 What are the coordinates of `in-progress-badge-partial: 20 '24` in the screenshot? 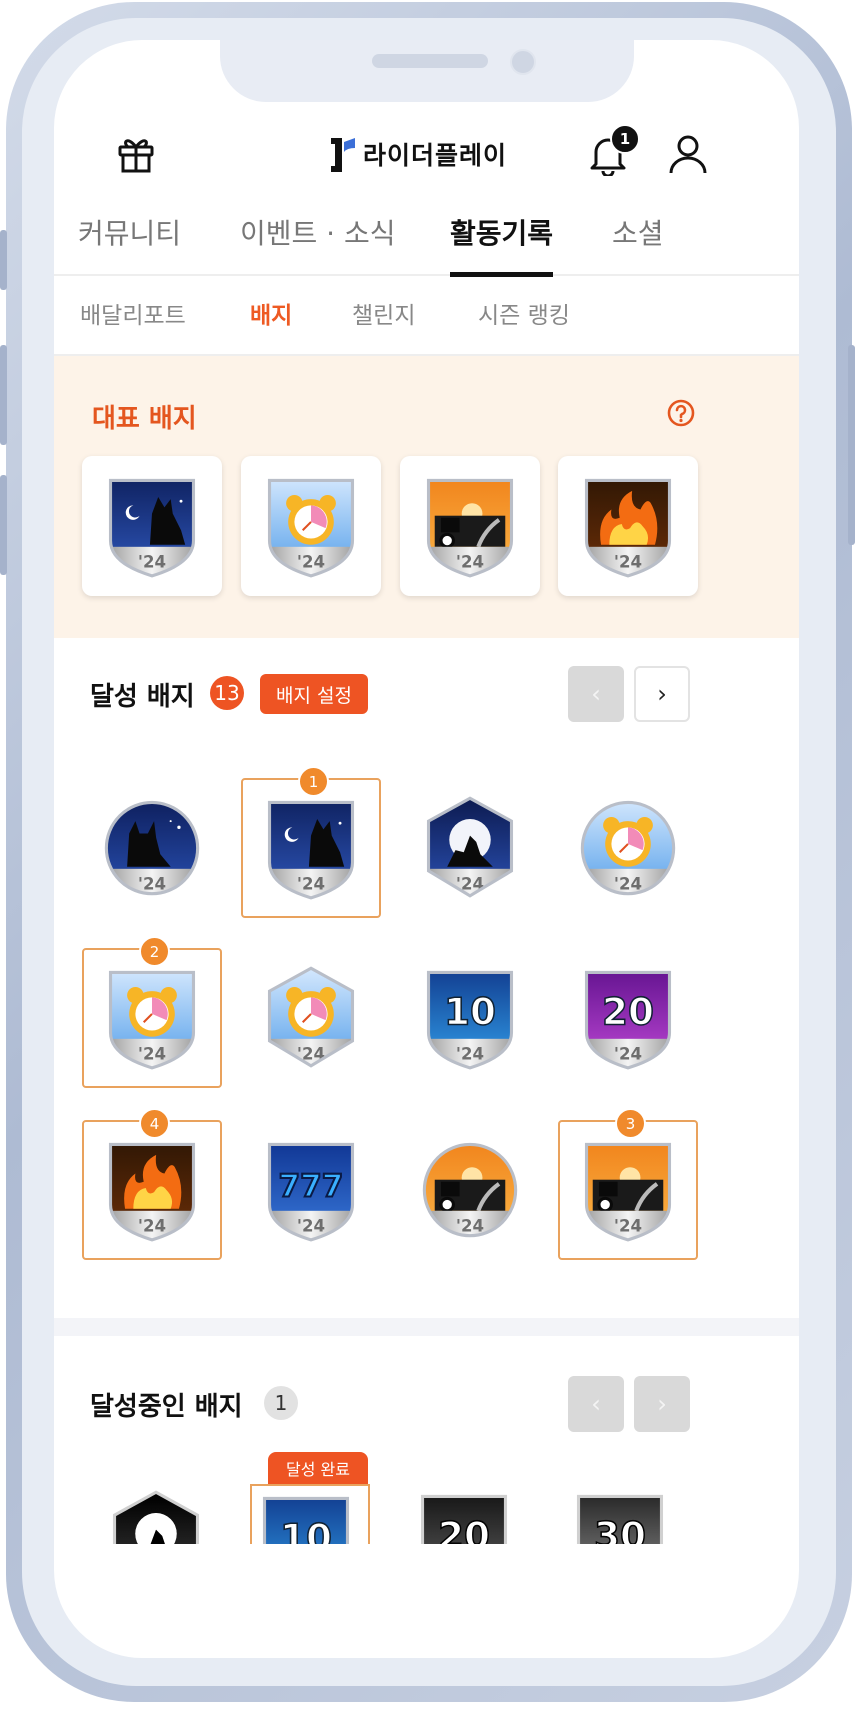 It's located at (470, 1514).